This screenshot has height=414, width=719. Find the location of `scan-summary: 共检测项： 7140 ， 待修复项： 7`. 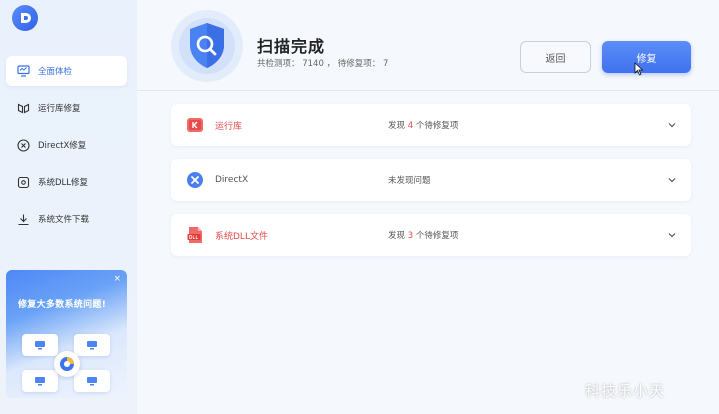

scan-summary: 共检测项： 7140 ， 待修复项： 7 is located at coordinates (322, 63).